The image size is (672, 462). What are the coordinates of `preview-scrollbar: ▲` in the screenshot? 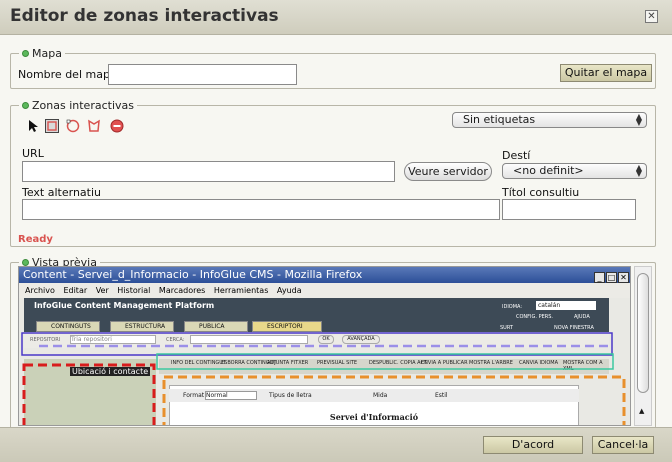 It's located at (643, 346).